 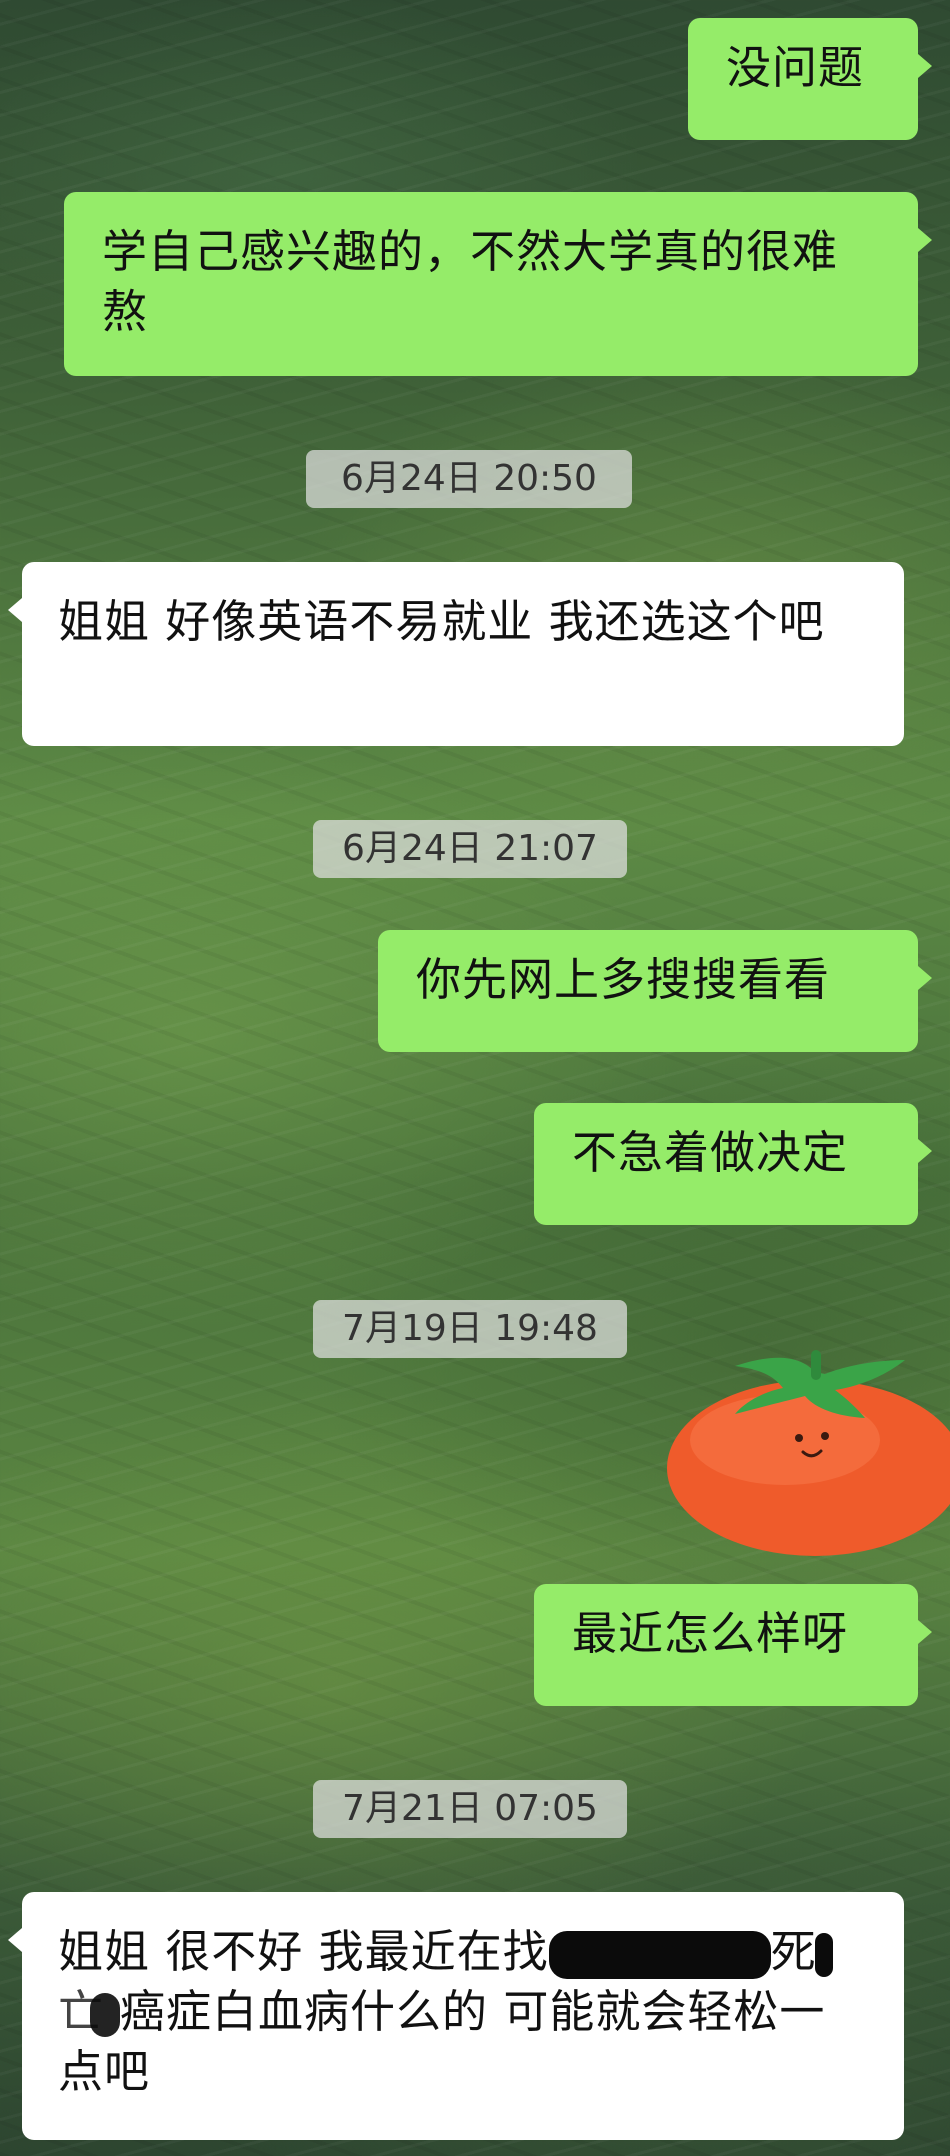 What do you see at coordinates (303, 1951) in the screenshot?
I see `message-text-part: 姐姐 很不好 我最近在找` at bounding box center [303, 1951].